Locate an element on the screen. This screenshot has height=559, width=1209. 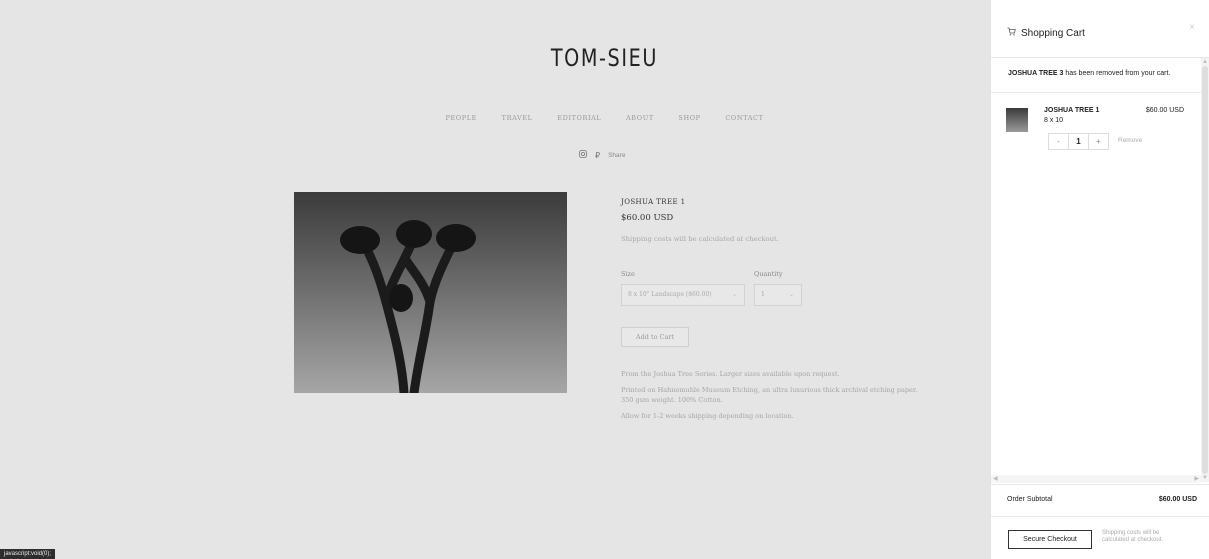
subtotal-label: Order Subtotal is located at coordinates (1030, 499).